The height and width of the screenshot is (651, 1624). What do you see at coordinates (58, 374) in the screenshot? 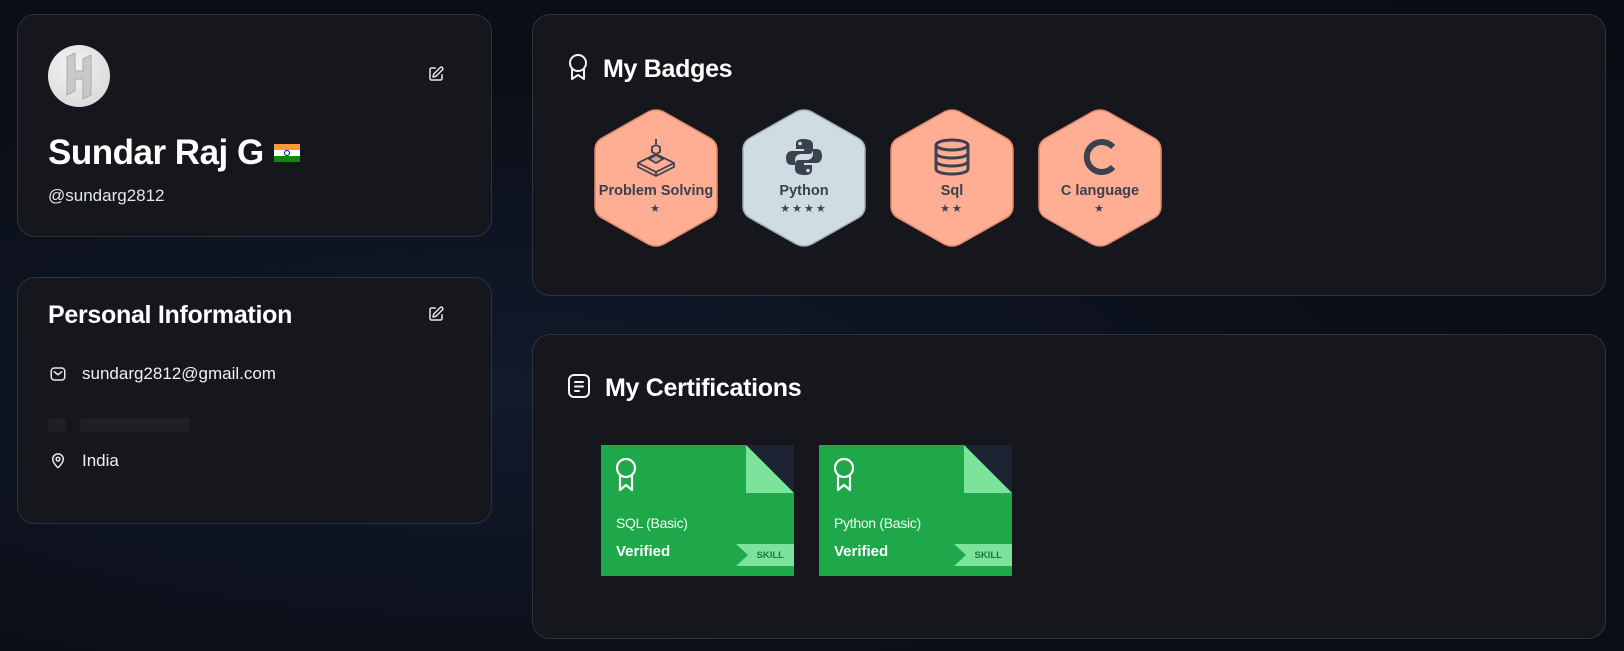
I see `mail-icon` at bounding box center [58, 374].